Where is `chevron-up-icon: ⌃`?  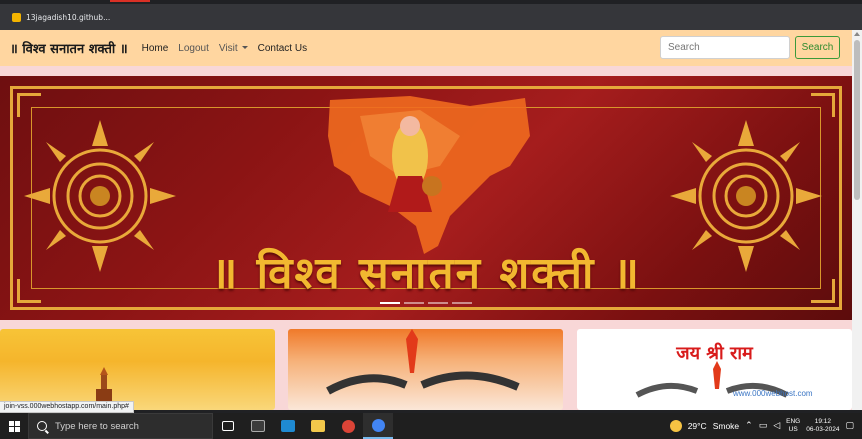
chevron-up-icon: ⌃ is located at coordinates (749, 426).